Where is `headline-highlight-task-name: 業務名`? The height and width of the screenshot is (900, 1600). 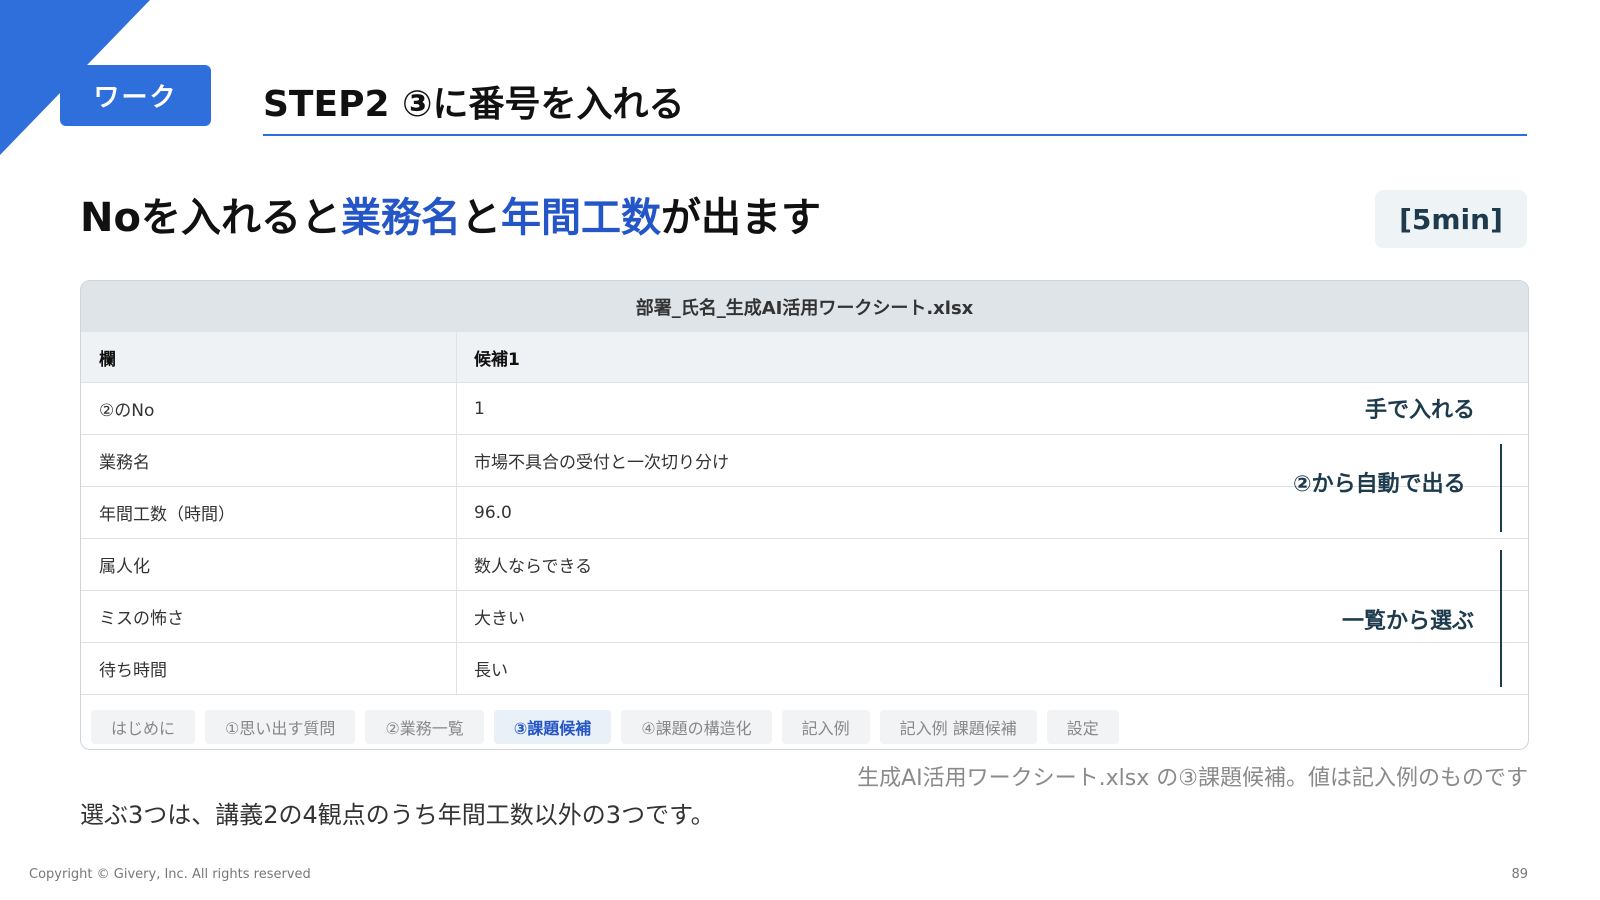 headline-highlight-task-name: 業務名 is located at coordinates (400, 218).